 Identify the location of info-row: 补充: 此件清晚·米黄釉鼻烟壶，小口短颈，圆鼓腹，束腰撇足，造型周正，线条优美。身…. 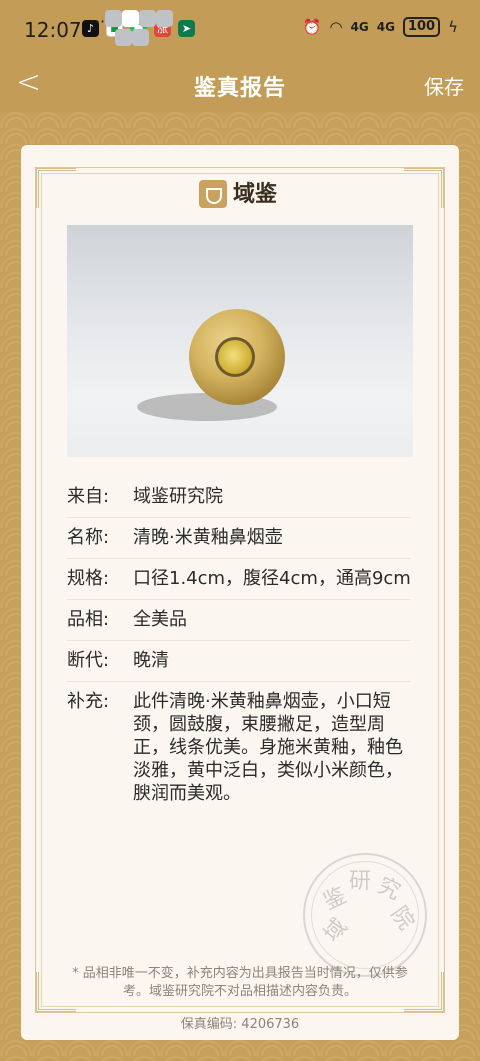
(239, 748).